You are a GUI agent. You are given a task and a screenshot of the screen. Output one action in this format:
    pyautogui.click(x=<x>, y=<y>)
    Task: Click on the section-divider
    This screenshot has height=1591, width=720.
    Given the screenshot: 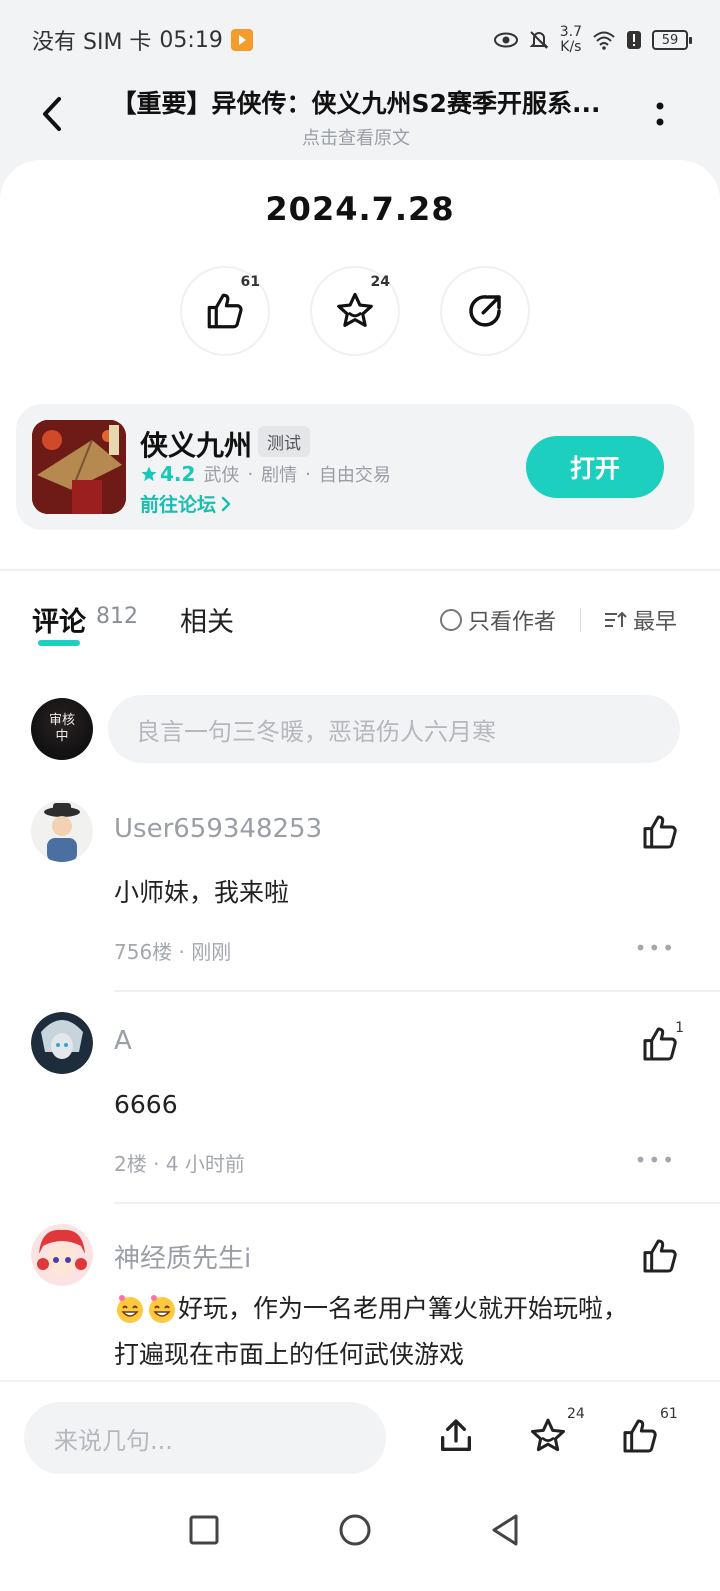 What is the action you would take?
    pyautogui.click(x=360, y=570)
    